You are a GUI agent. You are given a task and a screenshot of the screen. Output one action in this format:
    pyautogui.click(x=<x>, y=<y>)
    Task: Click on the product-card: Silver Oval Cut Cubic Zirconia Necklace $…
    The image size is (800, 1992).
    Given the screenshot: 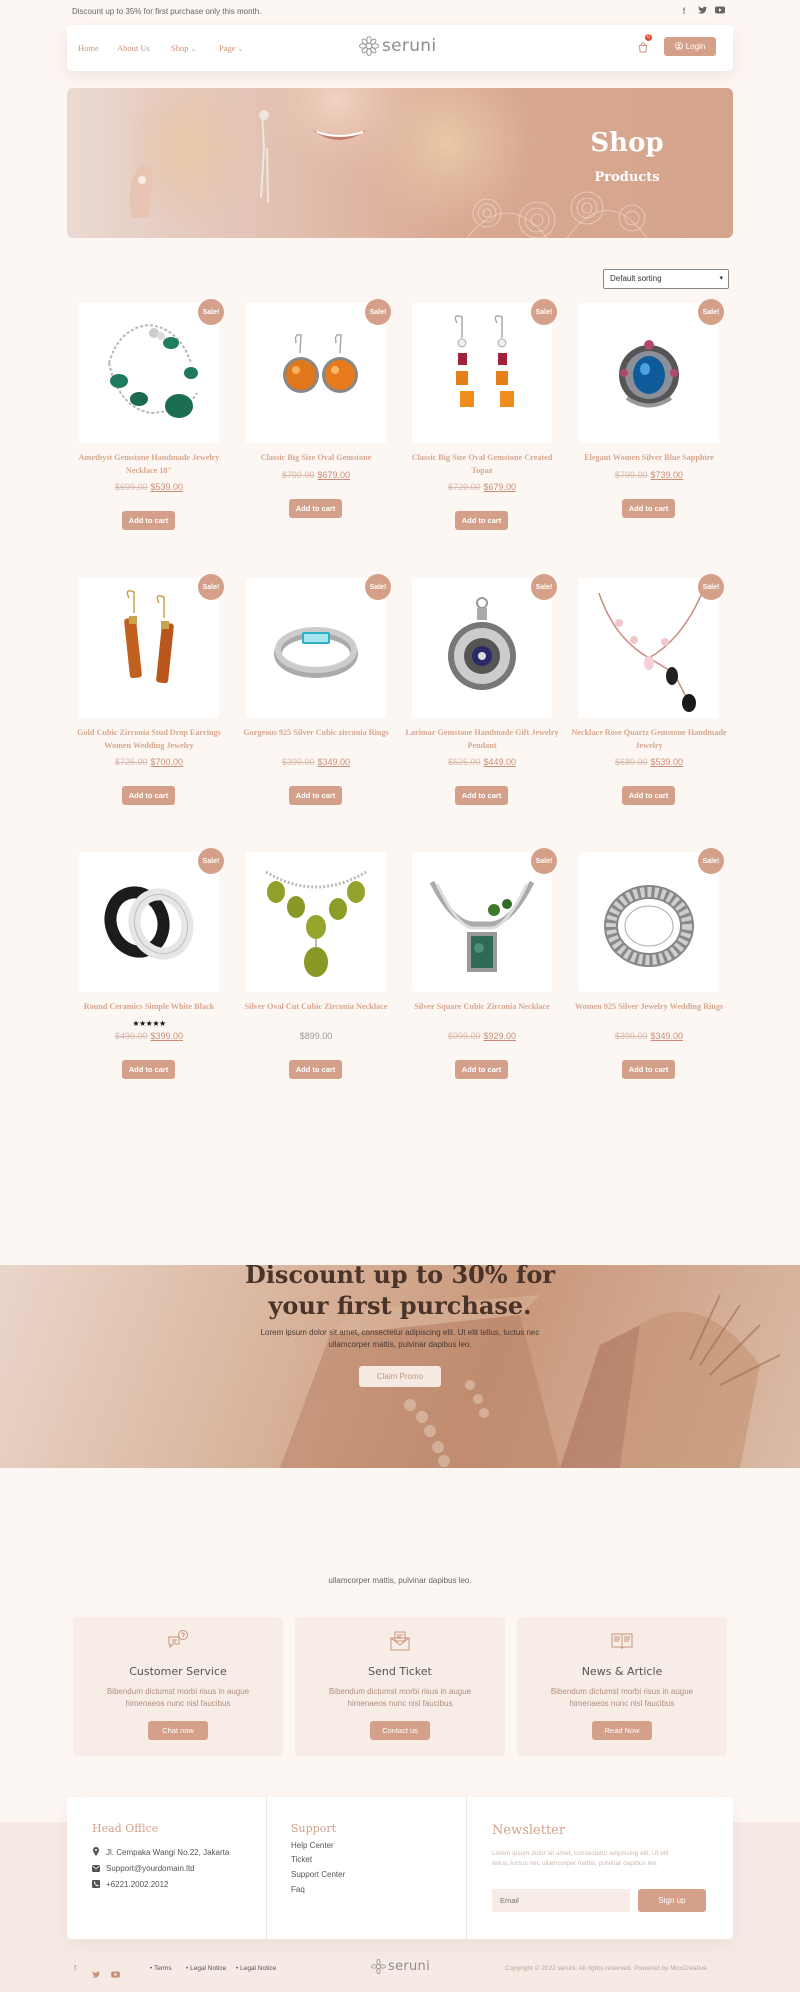 What is the action you would take?
    pyautogui.click(x=316, y=982)
    